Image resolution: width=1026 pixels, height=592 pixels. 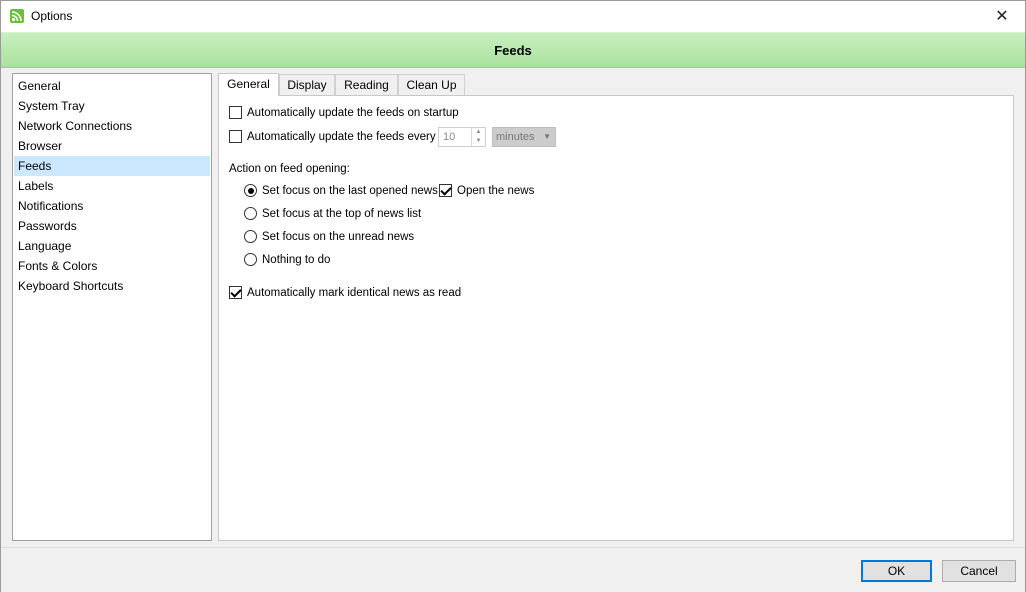 What do you see at coordinates (338, 236) in the screenshot?
I see `radio-unread-label: Set focus on the unread news` at bounding box center [338, 236].